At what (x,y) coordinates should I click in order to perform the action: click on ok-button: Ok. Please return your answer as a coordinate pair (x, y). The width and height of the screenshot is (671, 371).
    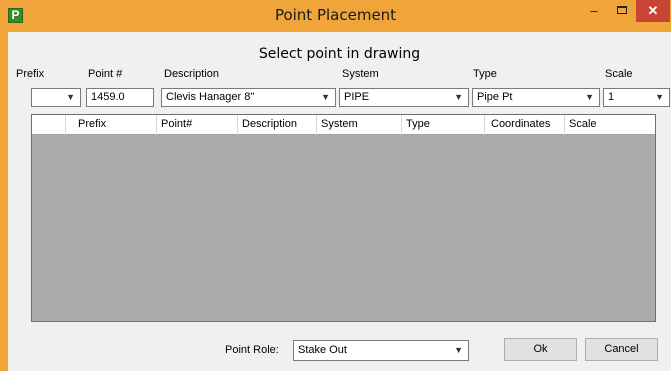
    Looking at the image, I should click on (540, 349).